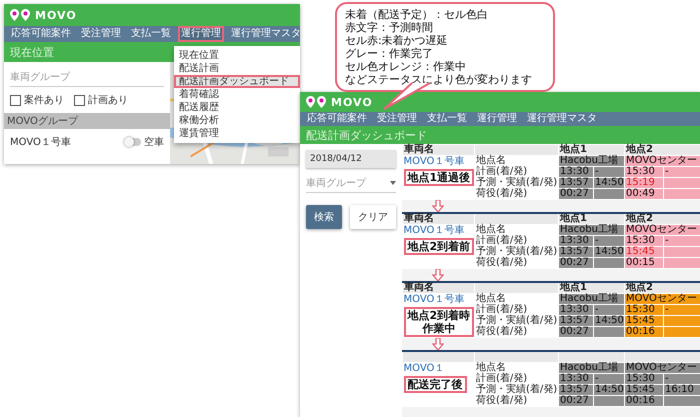 The width and height of the screenshot is (700, 417). Describe the element at coordinates (682, 390) in the screenshot. I see `table-cell: 16:10` at that location.